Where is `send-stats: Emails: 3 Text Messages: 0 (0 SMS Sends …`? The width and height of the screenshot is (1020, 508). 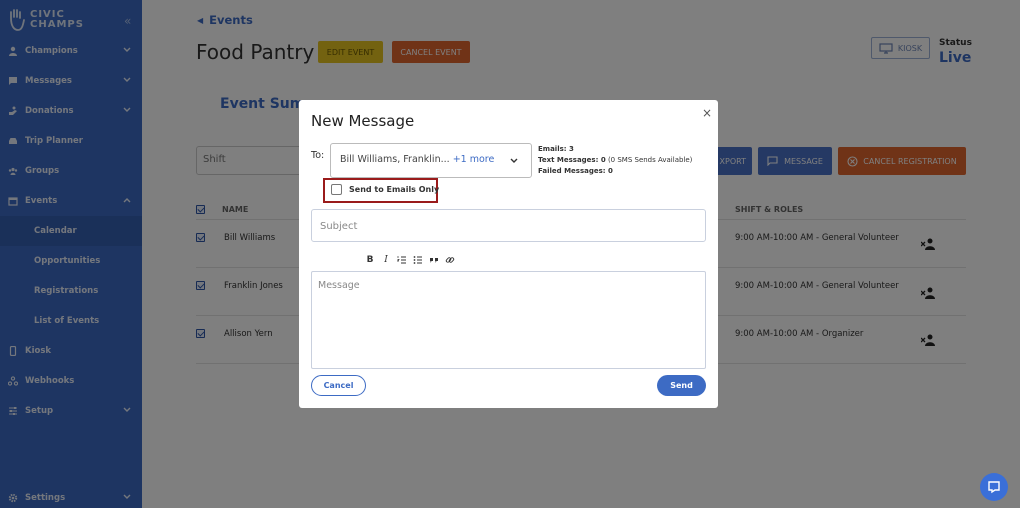 send-stats: Emails: 3 Text Messages: 0 (0 SMS Sends … is located at coordinates (615, 160).